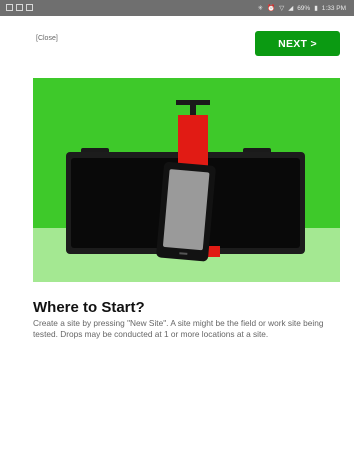 Image resolution: width=354 pixels, height=454 pixels. Describe the element at coordinates (186, 211) in the screenshot. I see `tablet` at that location.